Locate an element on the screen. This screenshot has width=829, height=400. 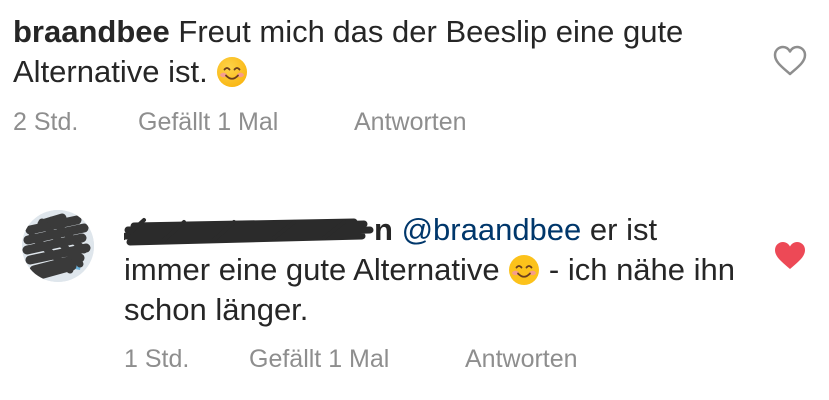
comment-meta: 2 Std. Gefällt 1 Mal Antworten is located at coordinates (240, 122).